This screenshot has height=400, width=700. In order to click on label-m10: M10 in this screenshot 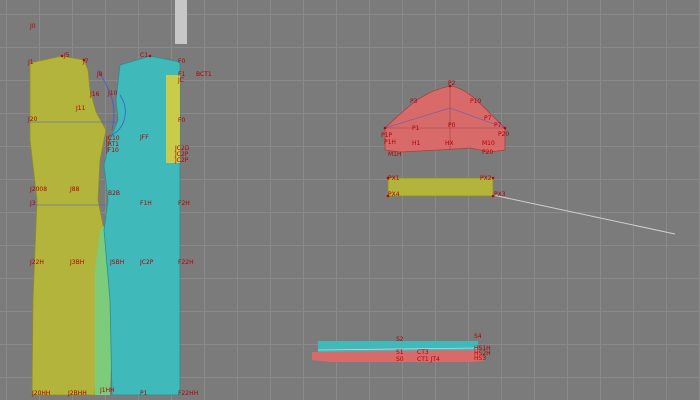, I will do `click(488, 143)`.